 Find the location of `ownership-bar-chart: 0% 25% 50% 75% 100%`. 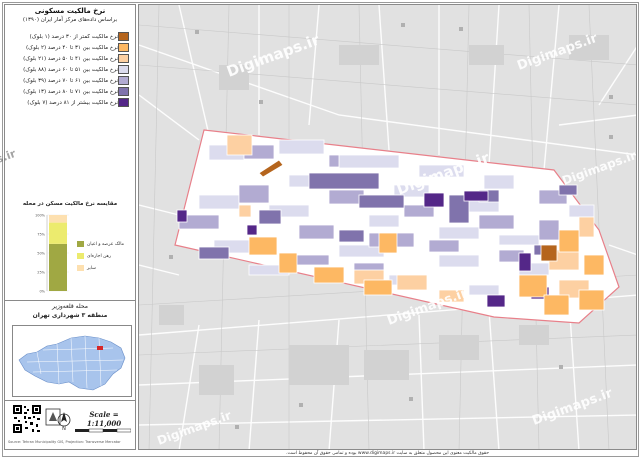

ownership-bar-chart: 0% 25% 50% 75% 100% is located at coordinates (52, 254).